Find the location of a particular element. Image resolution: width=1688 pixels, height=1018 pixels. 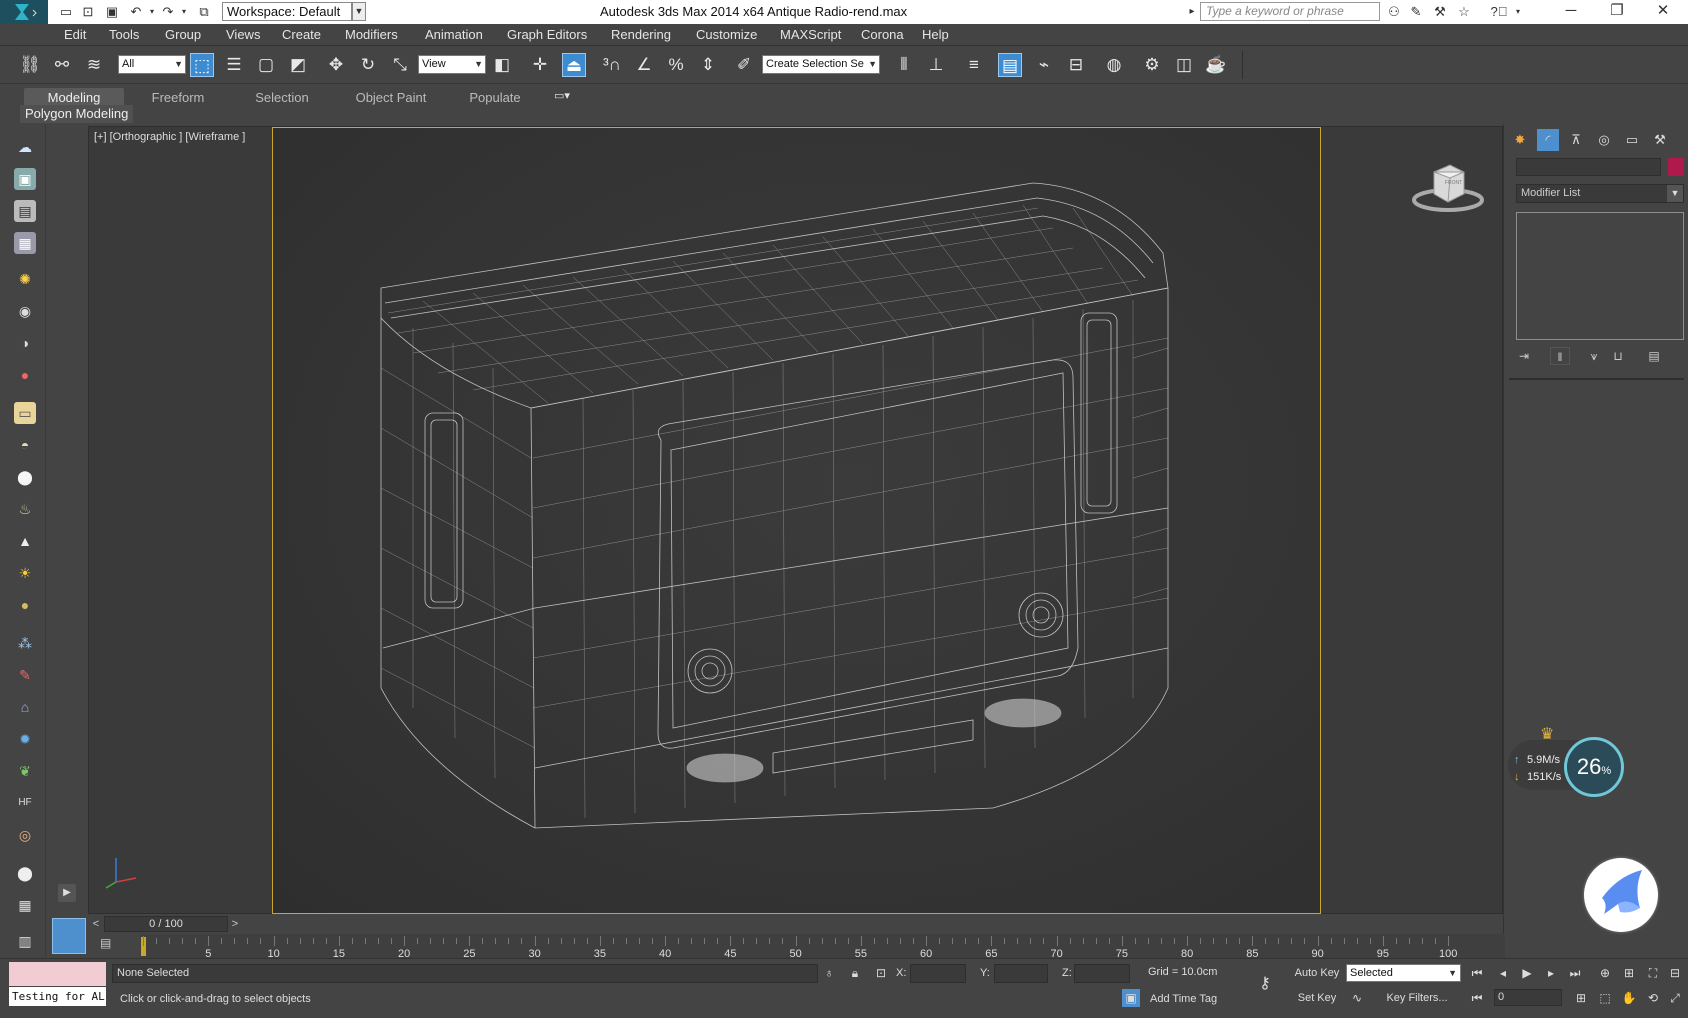

render-frame-icon: ▣ is located at coordinates (25, 179).